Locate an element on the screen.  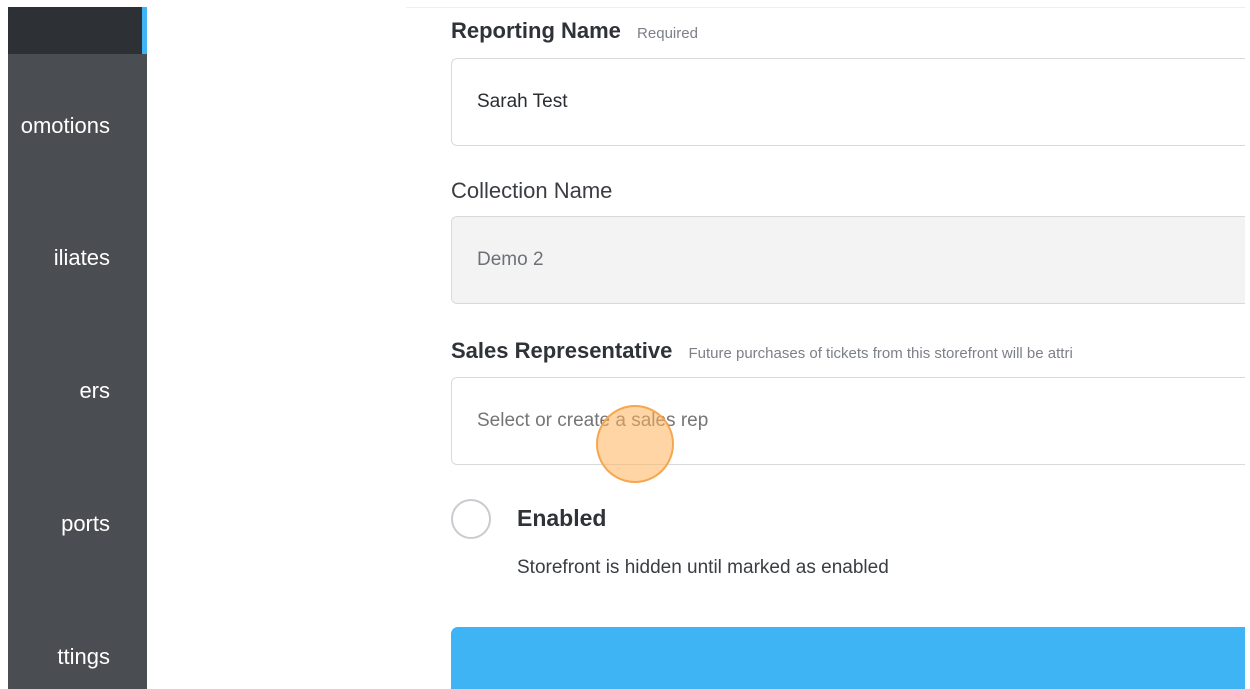
sidebar-item-label: ttings is located at coordinates (83, 656).